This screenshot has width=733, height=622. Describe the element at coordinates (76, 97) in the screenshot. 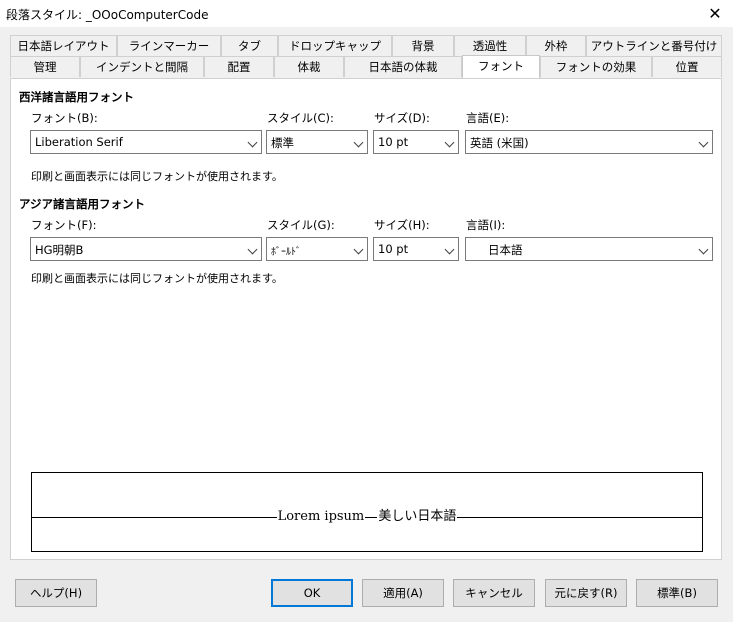

I see `western-font-heading: 西洋諸言語用フォント` at that location.